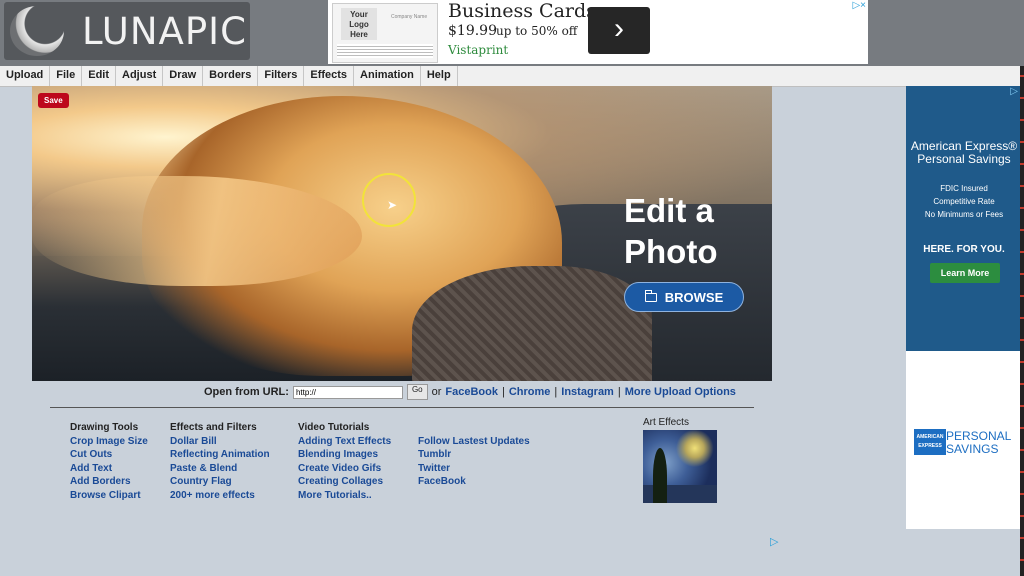 This screenshot has height=576, width=1024. Describe the element at coordinates (344, 455) in the screenshot. I see `link-blending-images: Blending Images` at that location.